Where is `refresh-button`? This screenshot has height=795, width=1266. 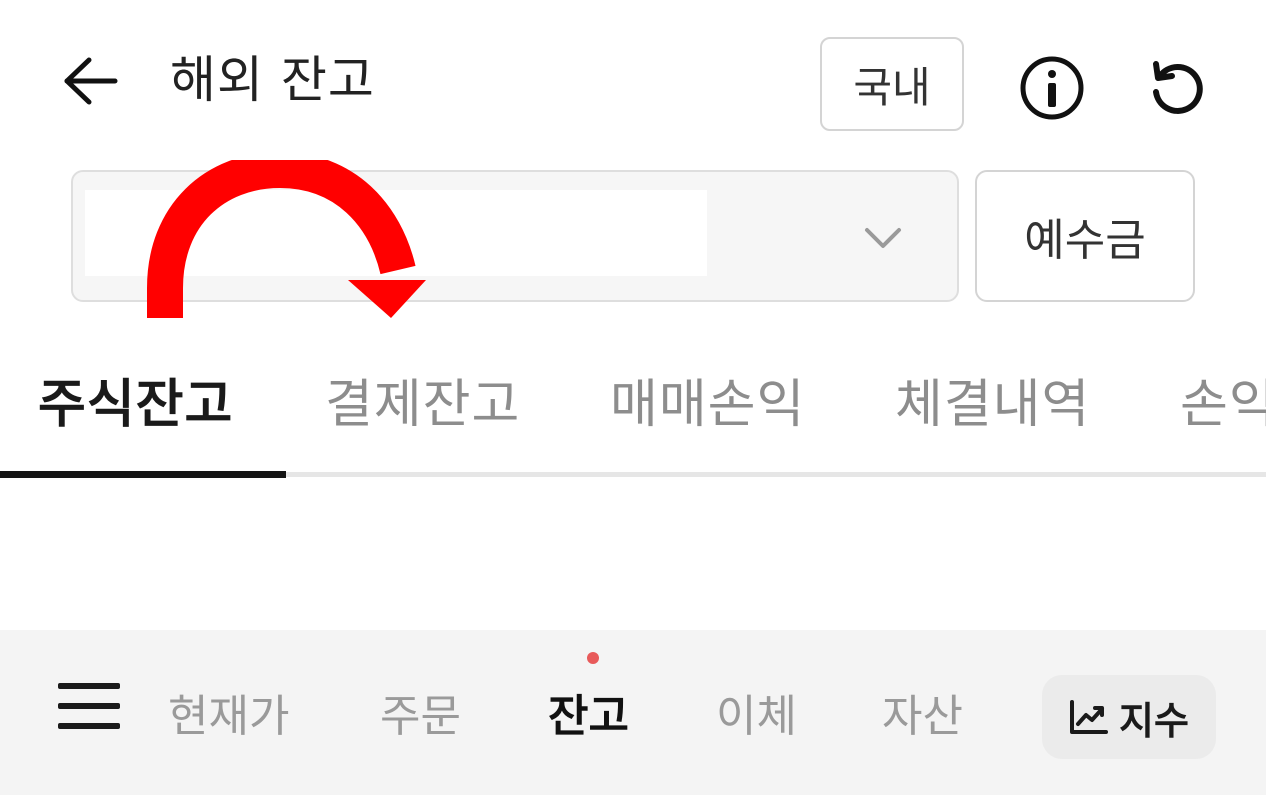 refresh-button is located at coordinates (1176, 88).